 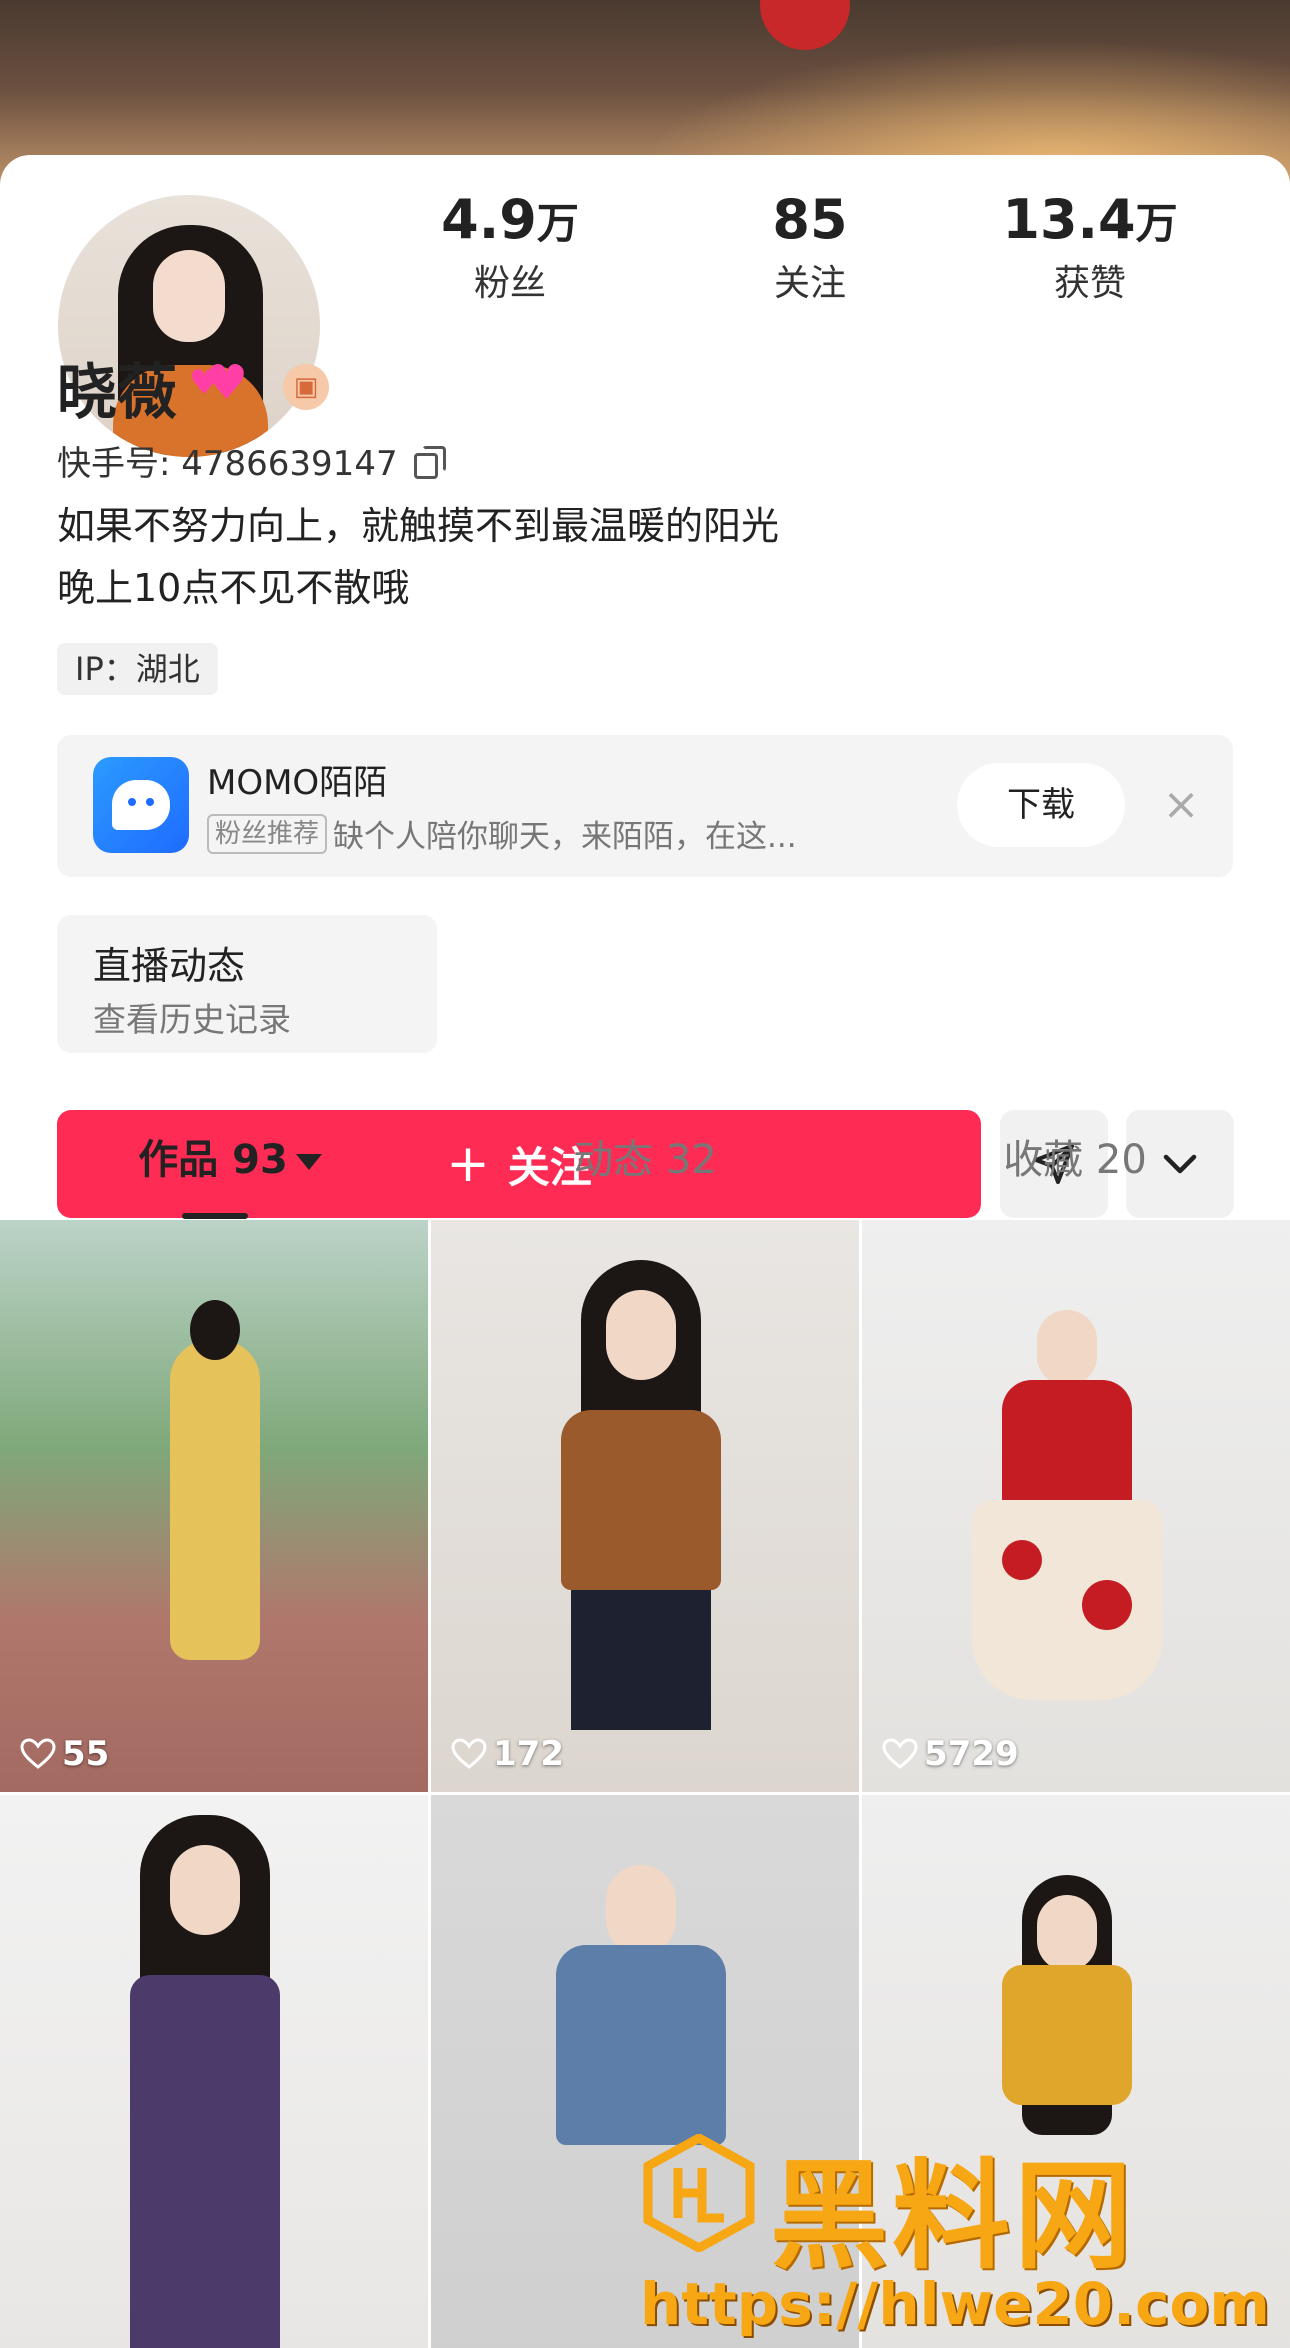 What do you see at coordinates (306, 387) in the screenshot?
I see `level-badge: ▣` at bounding box center [306, 387].